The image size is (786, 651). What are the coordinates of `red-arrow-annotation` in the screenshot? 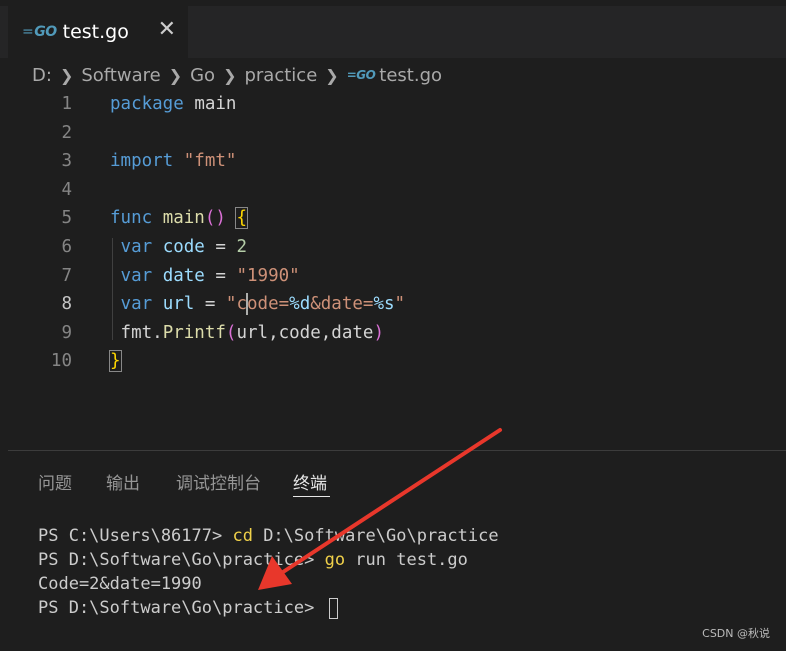 It's located at (380, 509).